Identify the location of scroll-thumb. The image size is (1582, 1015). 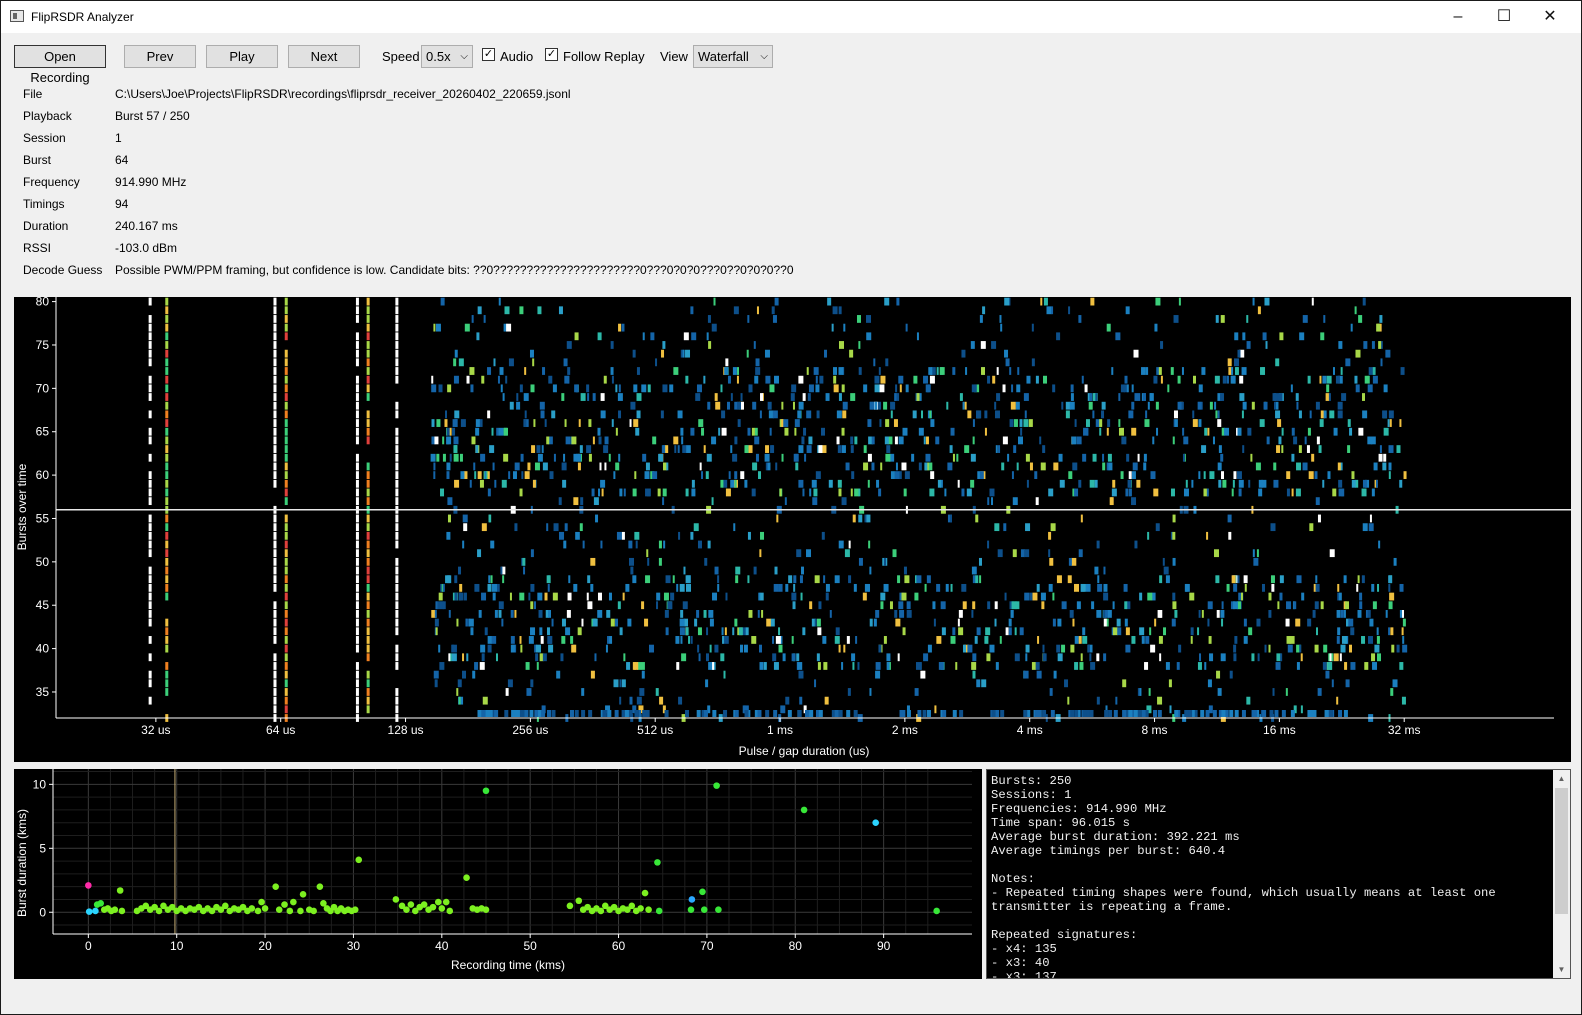
(1561, 851).